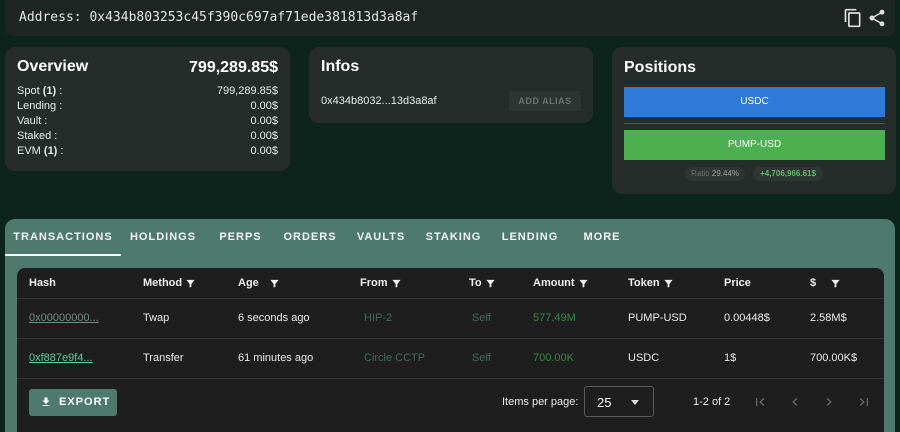  Describe the element at coordinates (147, 121) in the screenshot. I see `overview-row-vault: Vault : 0.00$` at that location.